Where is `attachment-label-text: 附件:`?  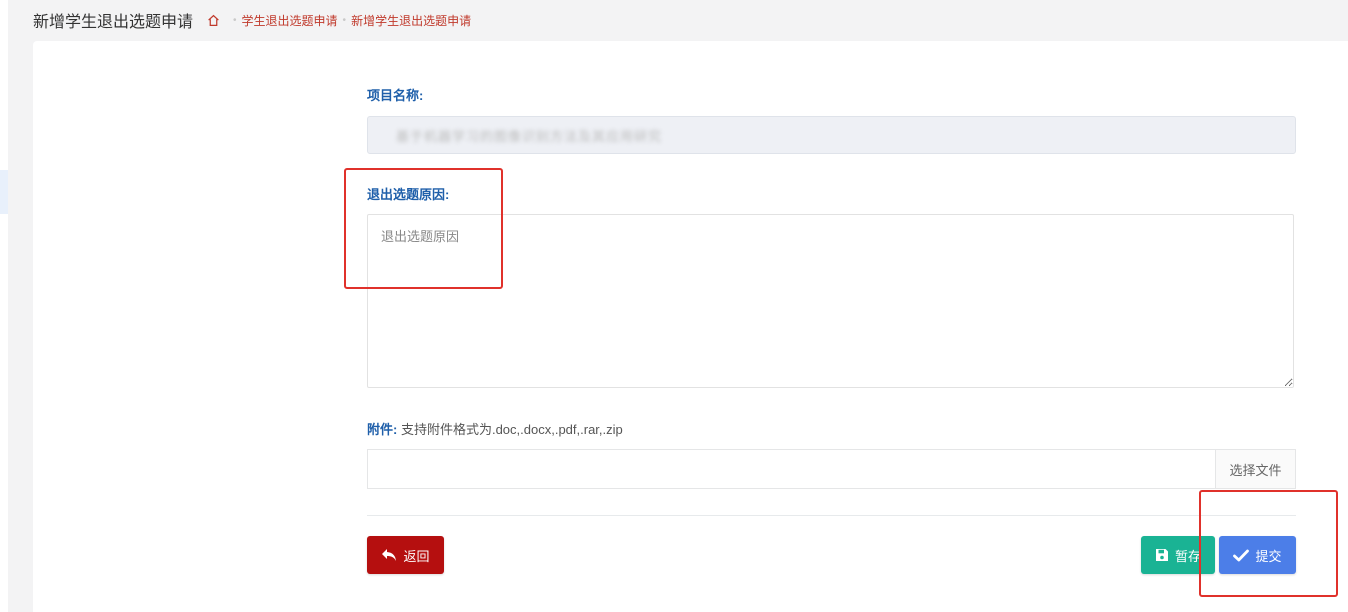
attachment-label-text: 附件: is located at coordinates (382, 429).